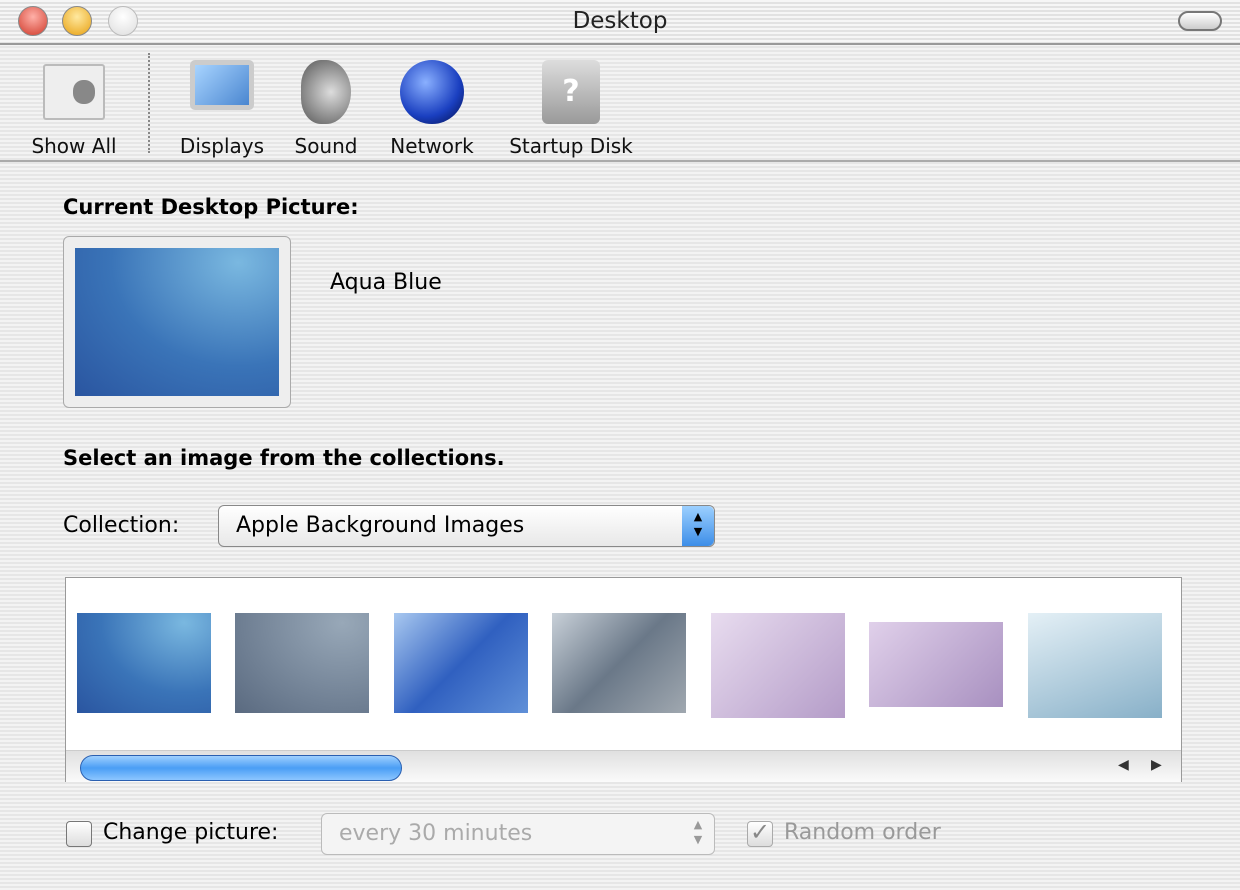 The image size is (1240, 890). Describe the element at coordinates (302, 663) in the screenshot. I see `thumbnail-aqua-graphite` at that location.